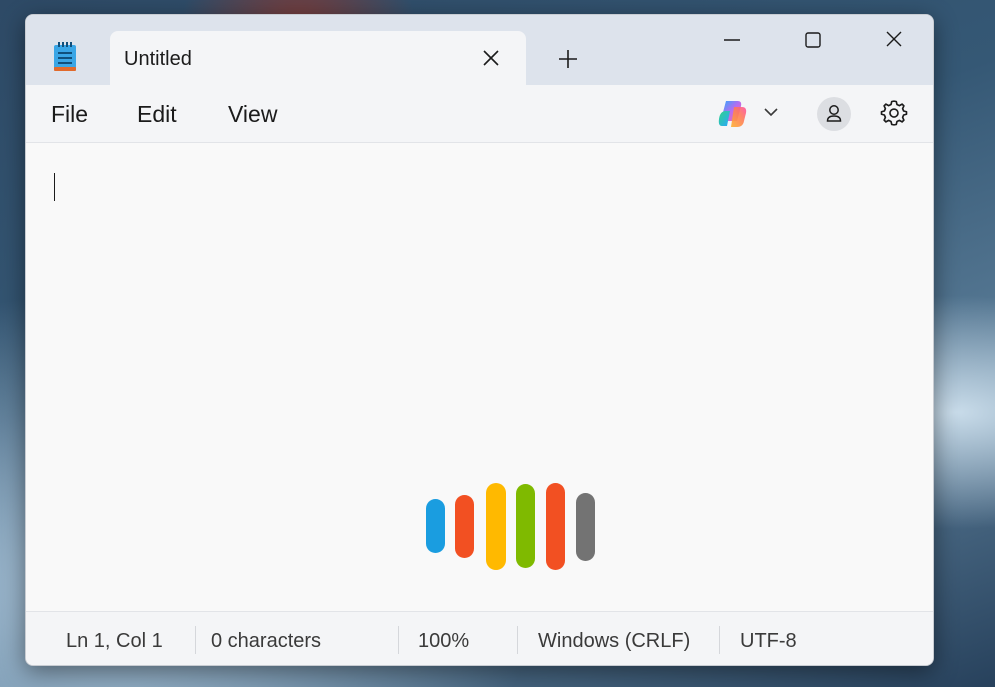  What do you see at coordinates (54, 187) in the screenshot?
I see `text-caret` at bounding box center [54, 187].